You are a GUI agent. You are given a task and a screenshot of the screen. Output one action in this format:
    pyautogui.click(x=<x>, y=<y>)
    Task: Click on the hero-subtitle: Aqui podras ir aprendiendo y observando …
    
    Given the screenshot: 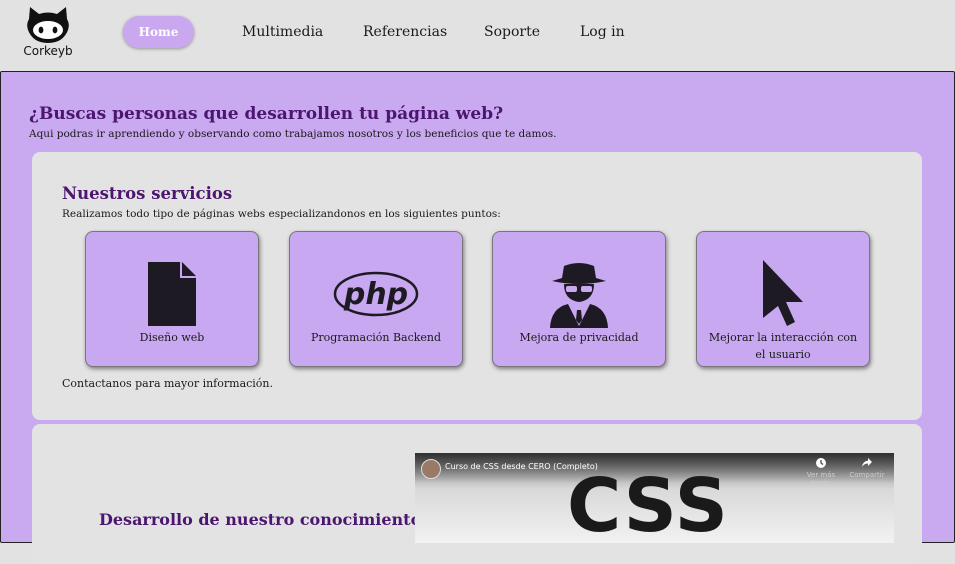 What is the action you would take?
    pyautogui.click(x=293, y=134)
    